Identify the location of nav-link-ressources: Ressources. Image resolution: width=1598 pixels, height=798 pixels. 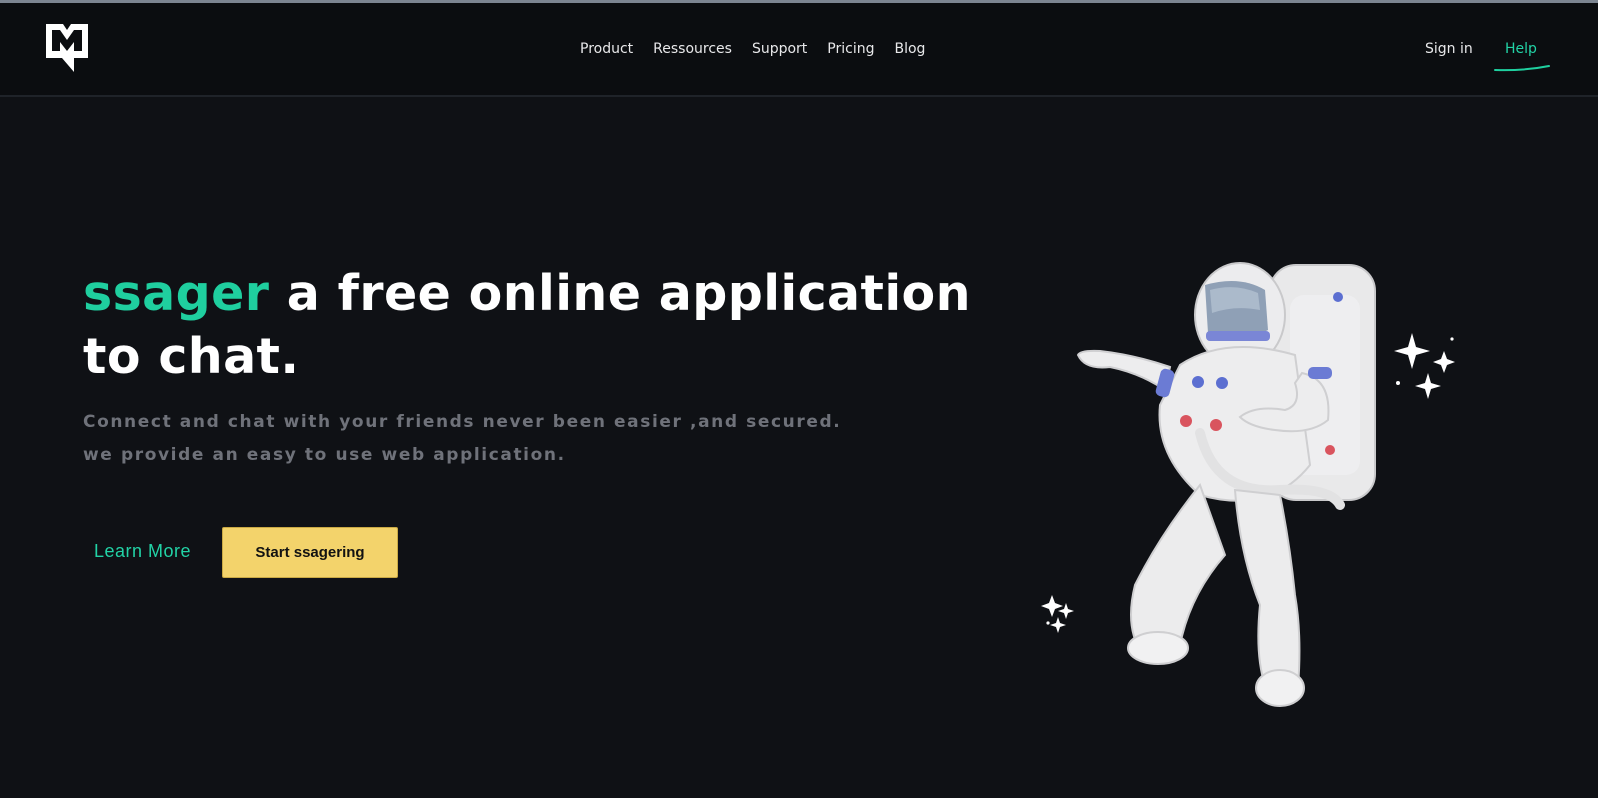
(692, 49).